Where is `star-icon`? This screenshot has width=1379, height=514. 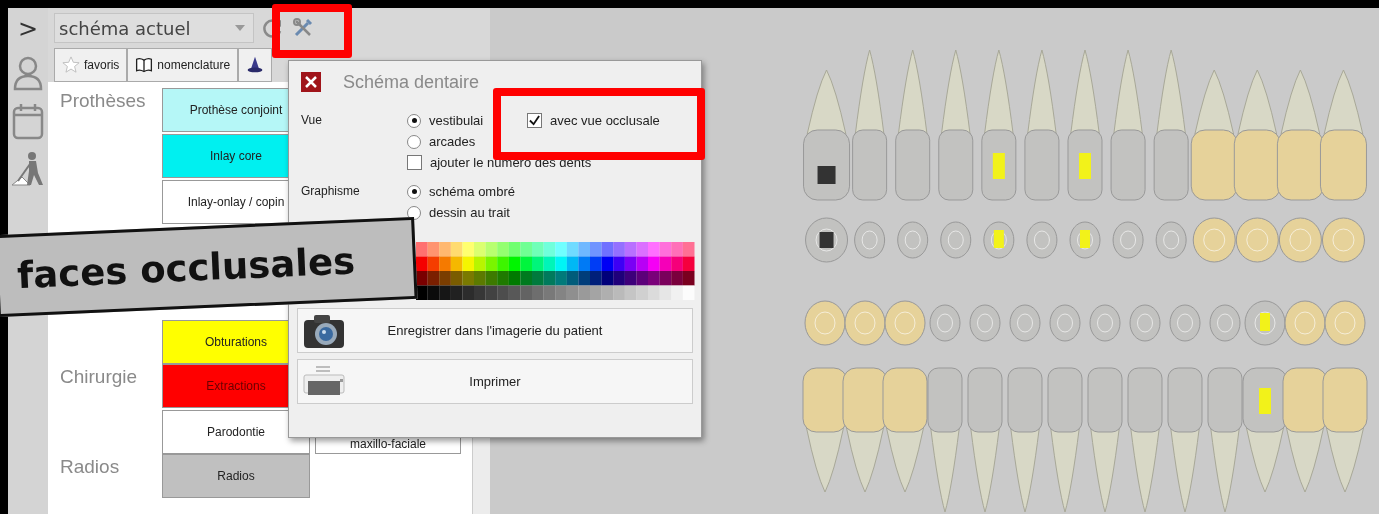 star-icon is located at coordinates (71, 65).